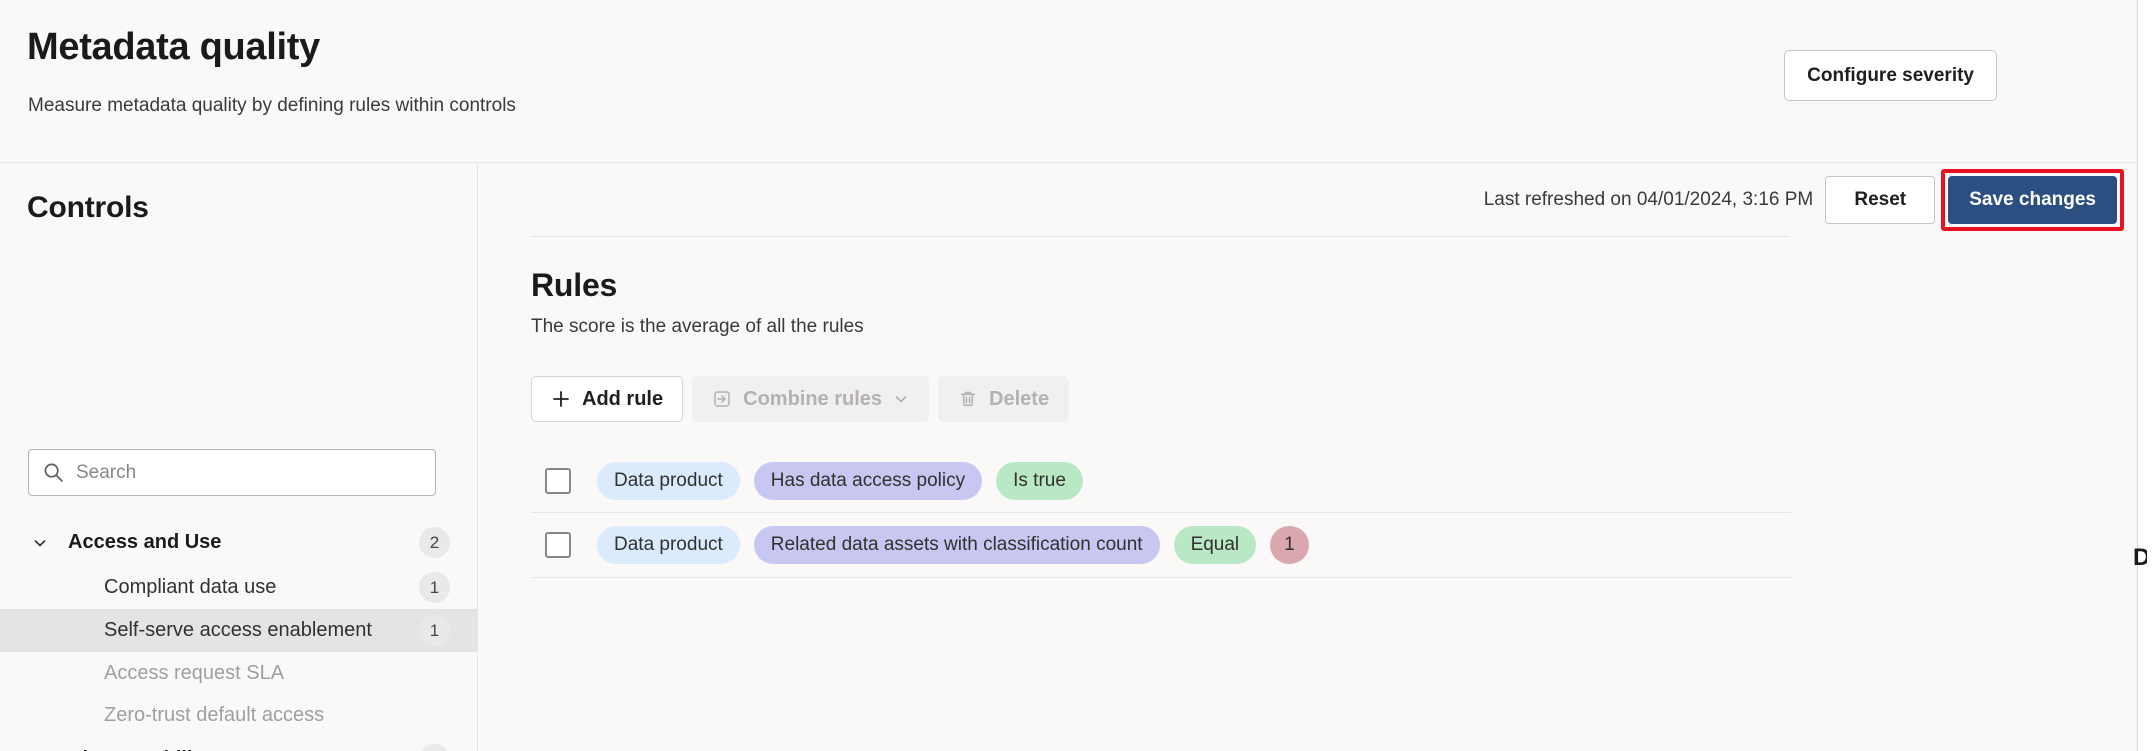  What do you see at coordinates (1890, 75) in the screenshot?
I see `configure-severity-button: Configure severity` at bounding box center [1890, 75].